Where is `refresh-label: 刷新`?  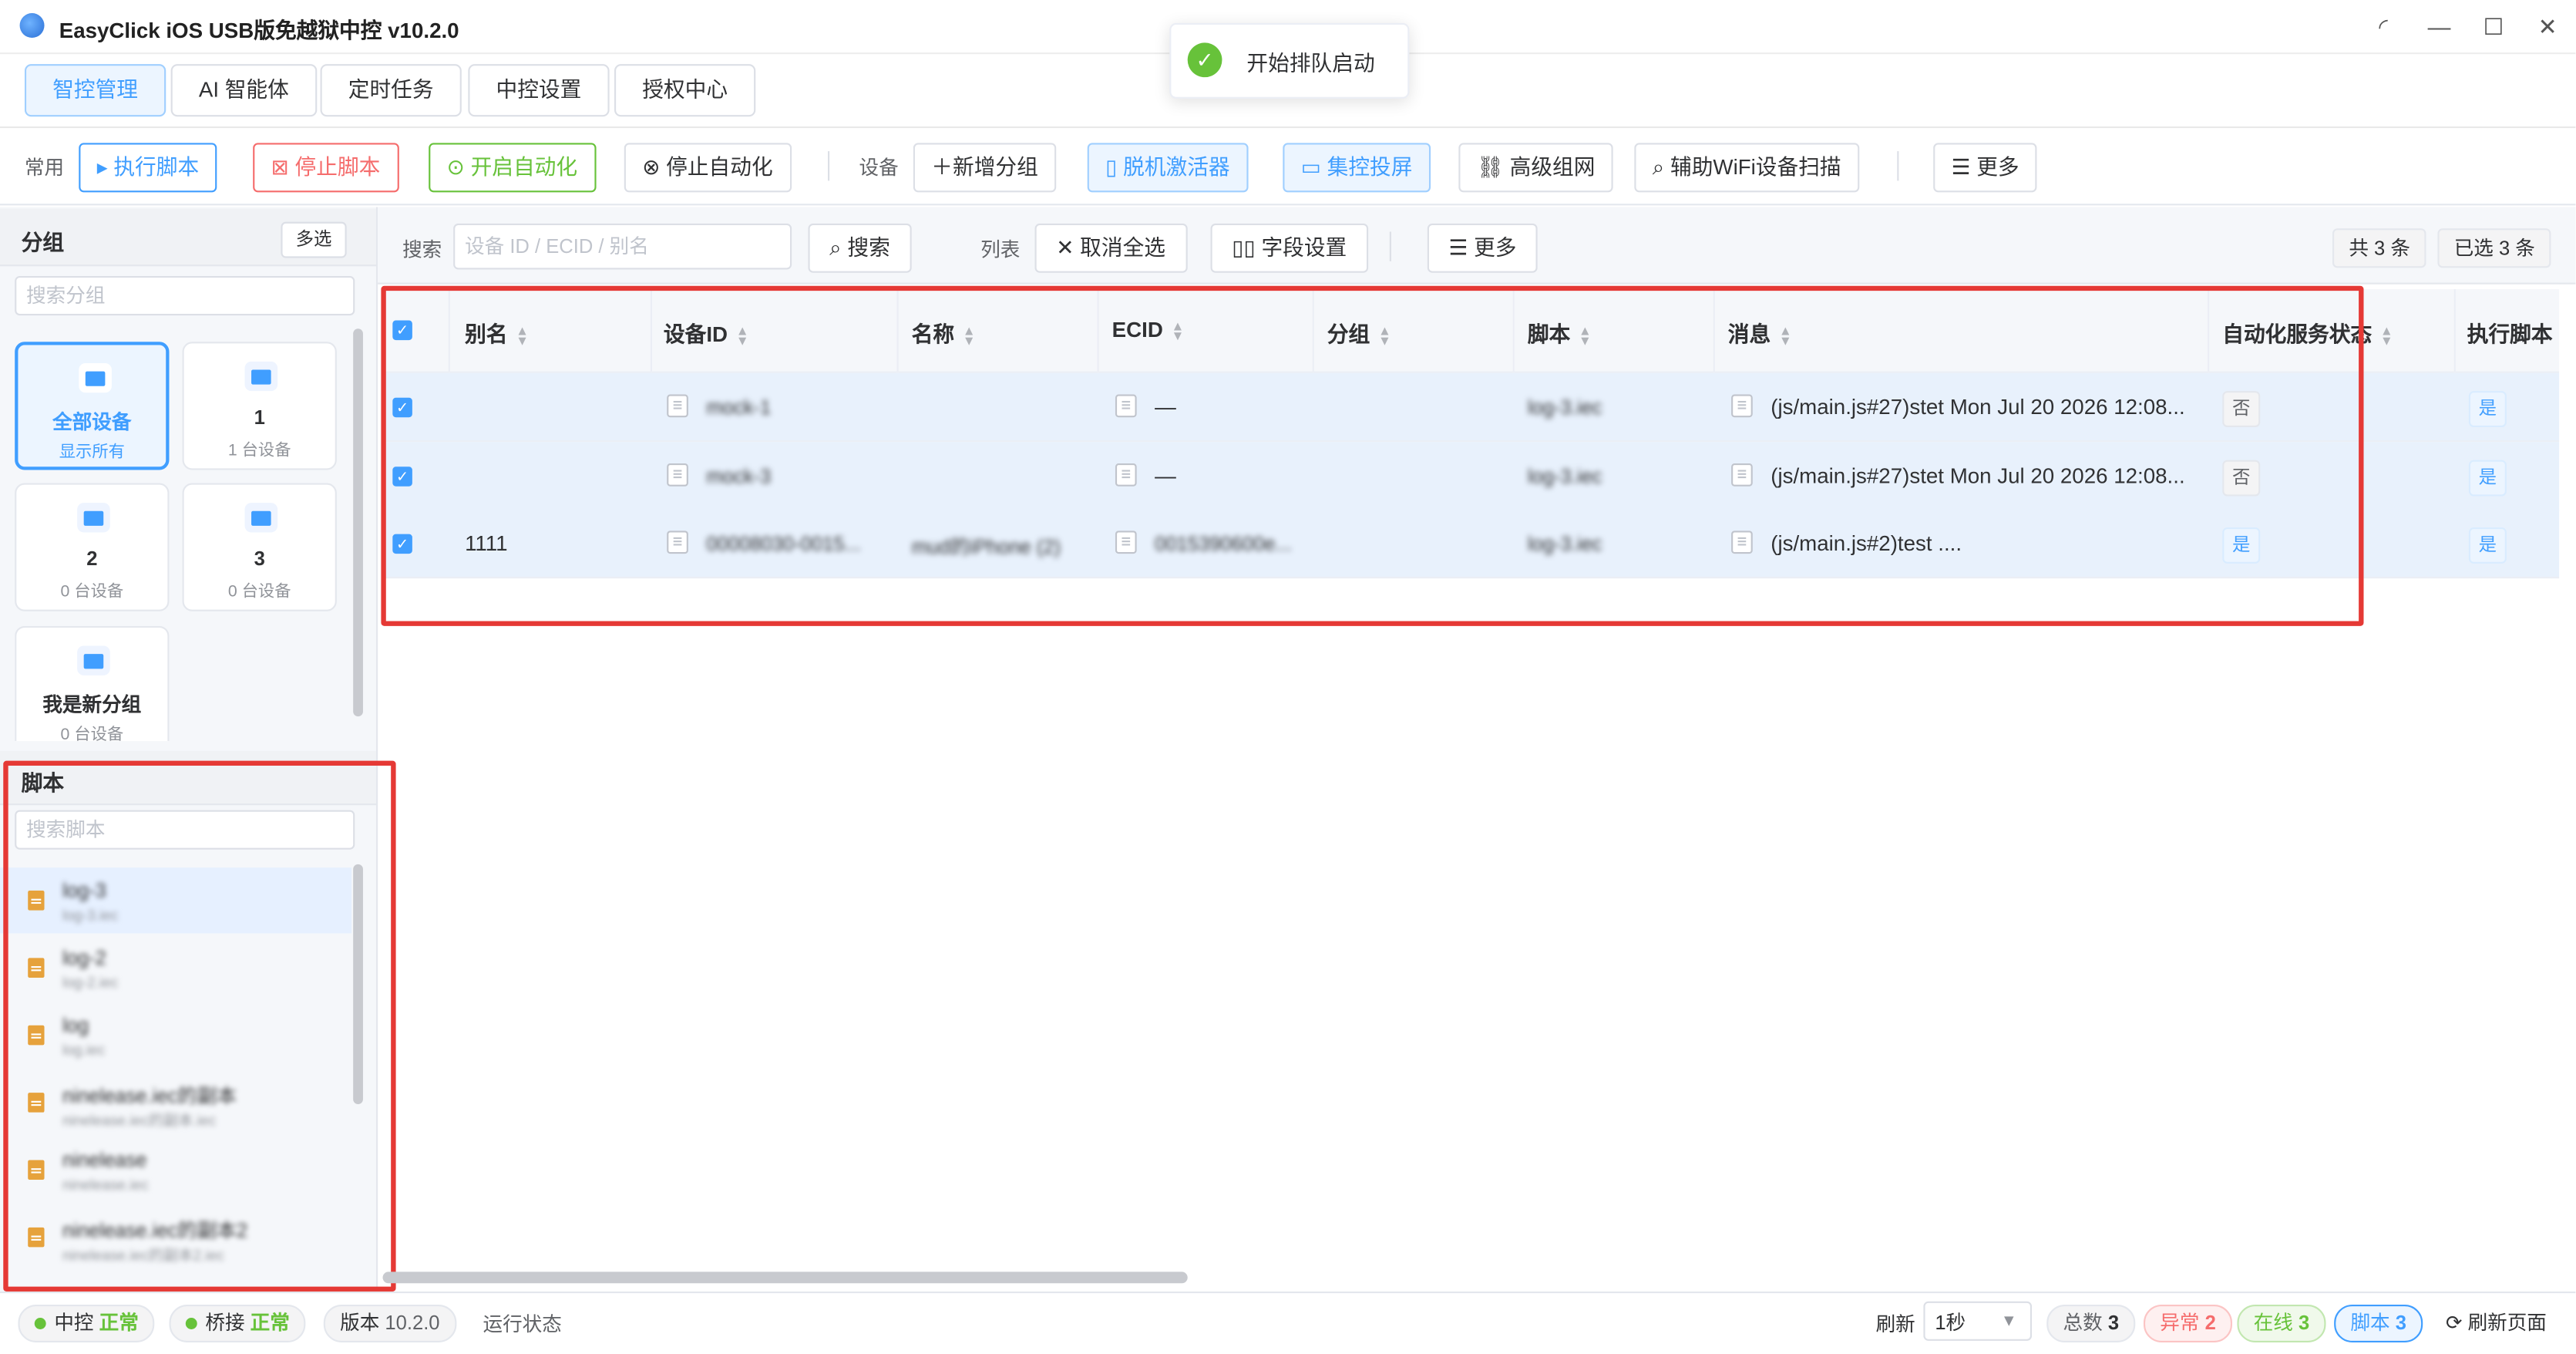
refresh-label: 刷新 is located at coordinates (1895, 1324).